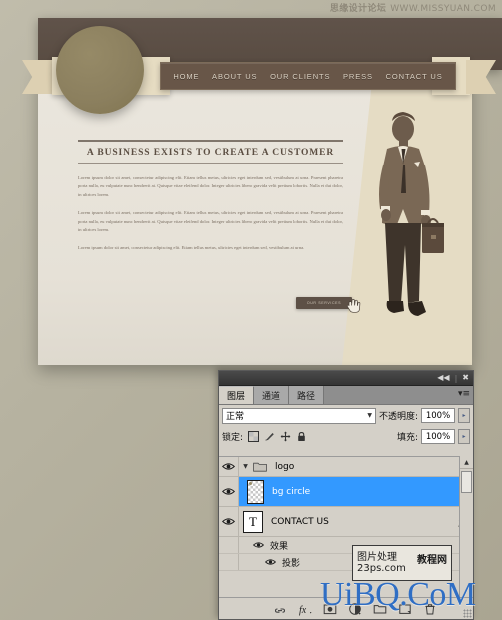 This screenshot has height=620, width=502. I want to click on top-watermark: 思缘设计论坛 WWW.MISSYUAN.COM, so click(413, 9).